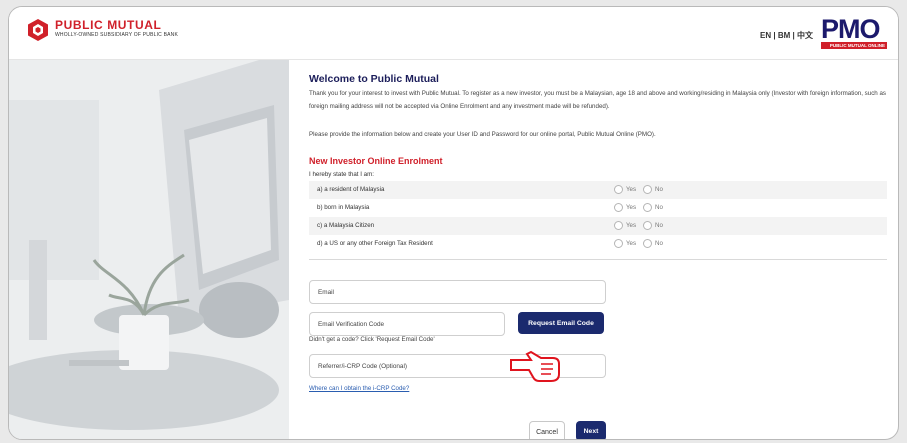  What do you see at coordinates (653, 243) in the screenshot?
I see `foreign-tax-no-option: No` at bounding box center [653, 243].